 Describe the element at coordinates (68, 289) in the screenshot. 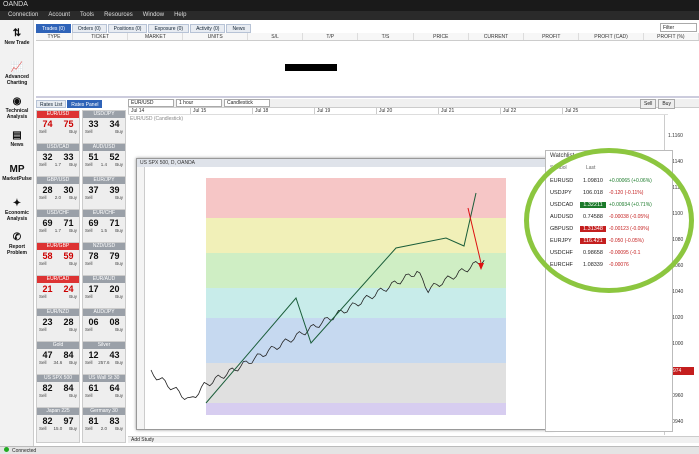

I see `ask-price: 24` at that location.